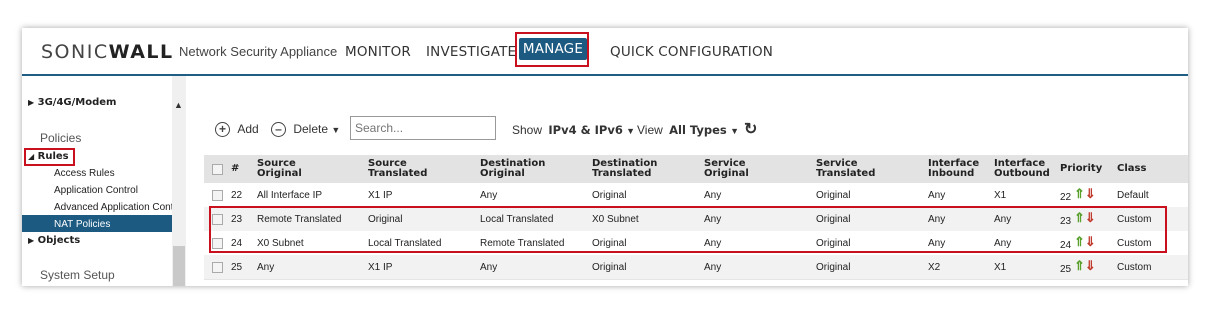  Describe the element at coordinates (1066, 269) in the screenshot. I see `cell-priority: 25` at that location.